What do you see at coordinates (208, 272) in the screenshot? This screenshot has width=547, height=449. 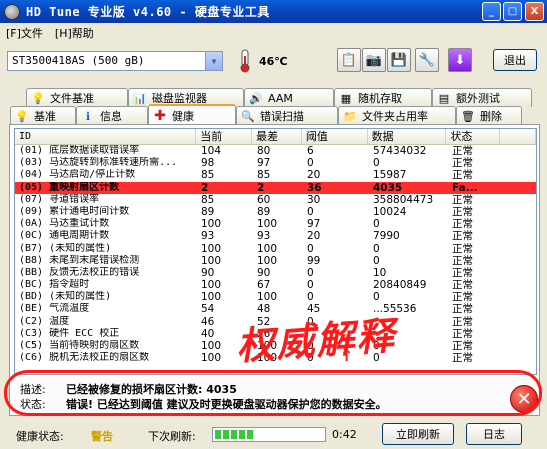 I see `cell-current: 90` at bounding box center [208, 272].